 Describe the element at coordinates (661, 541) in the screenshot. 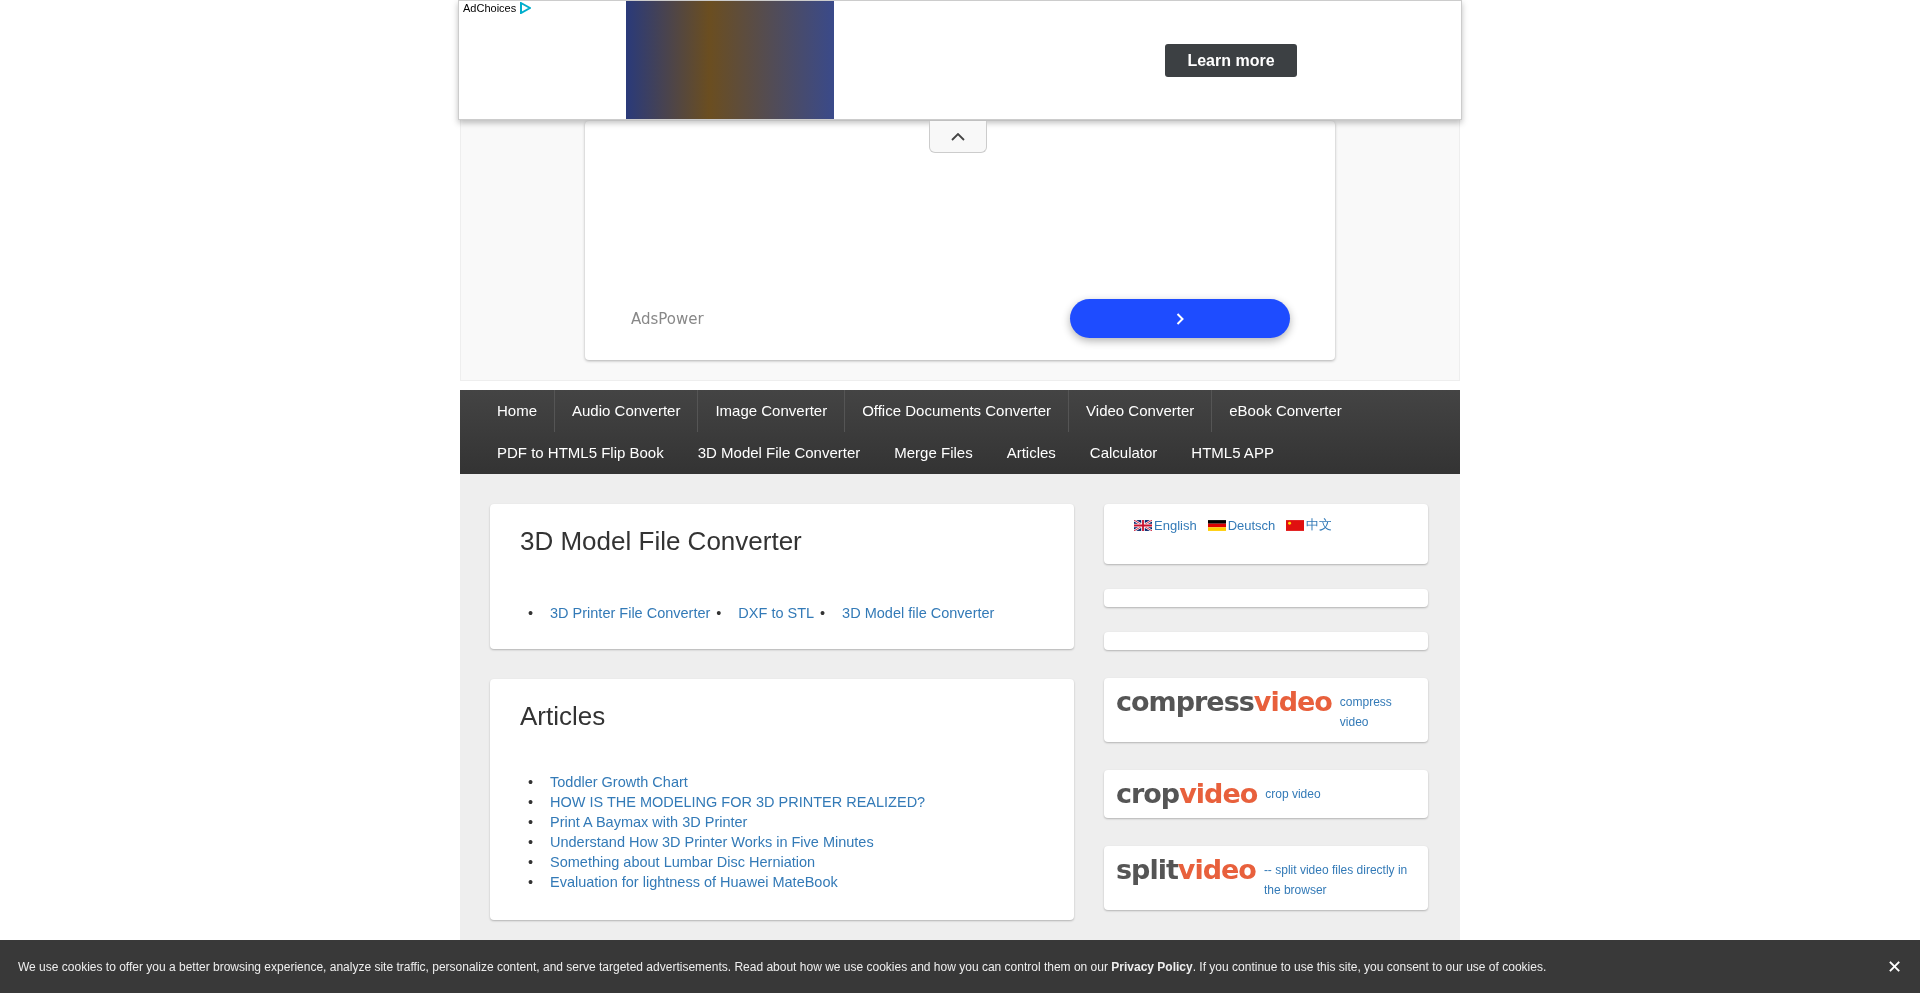

I see `section-title: 3D Model File Converter` at that location.